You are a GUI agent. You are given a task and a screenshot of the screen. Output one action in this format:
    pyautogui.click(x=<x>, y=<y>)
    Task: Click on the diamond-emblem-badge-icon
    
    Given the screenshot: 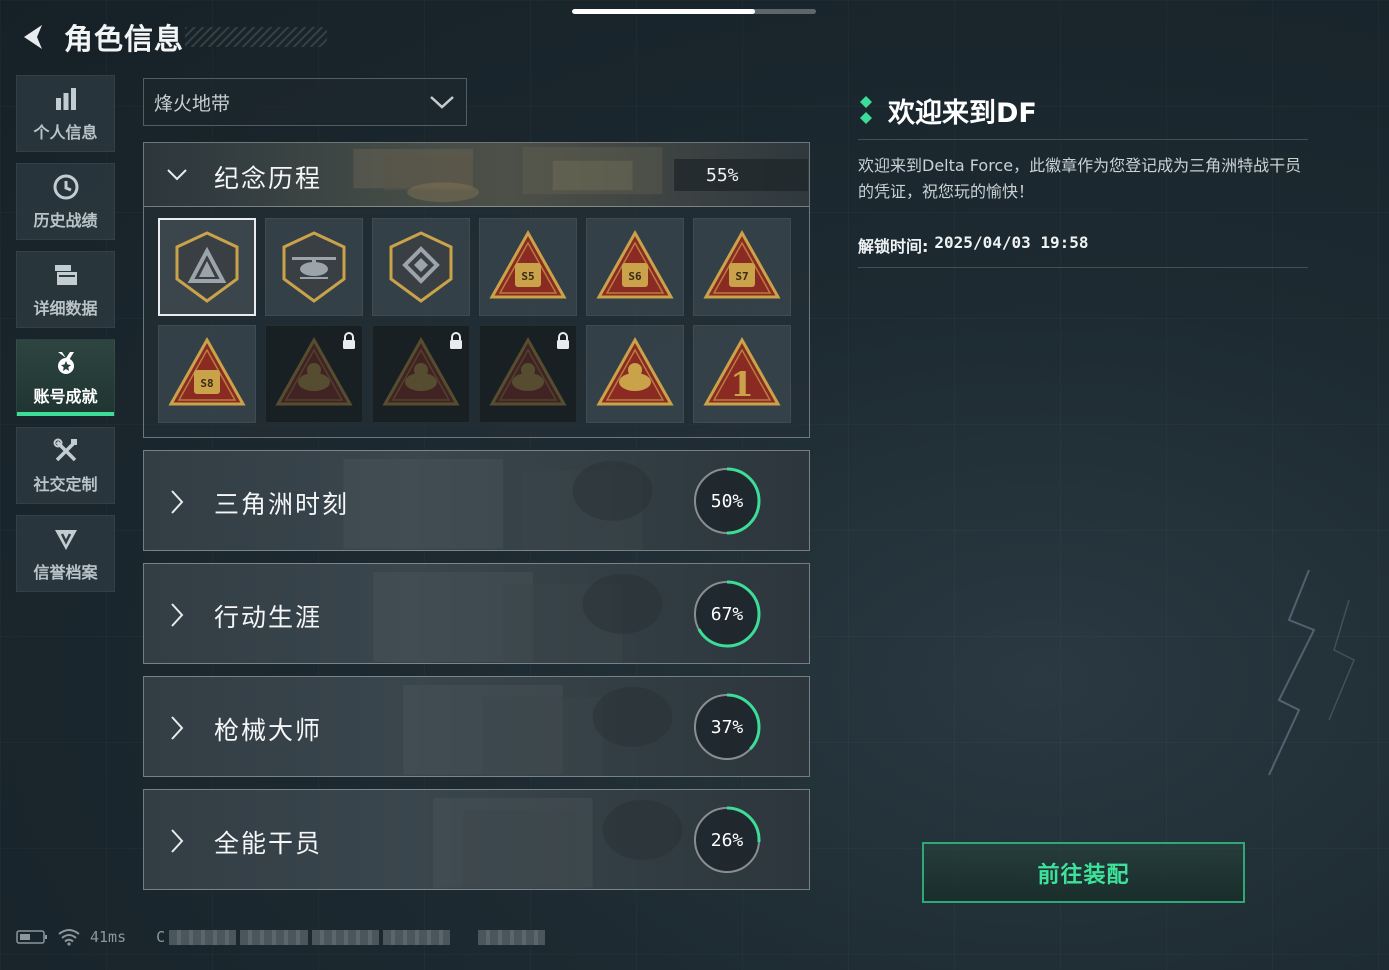 What is the action you would take?
    pyautogui.click(x=421, y=267)
    